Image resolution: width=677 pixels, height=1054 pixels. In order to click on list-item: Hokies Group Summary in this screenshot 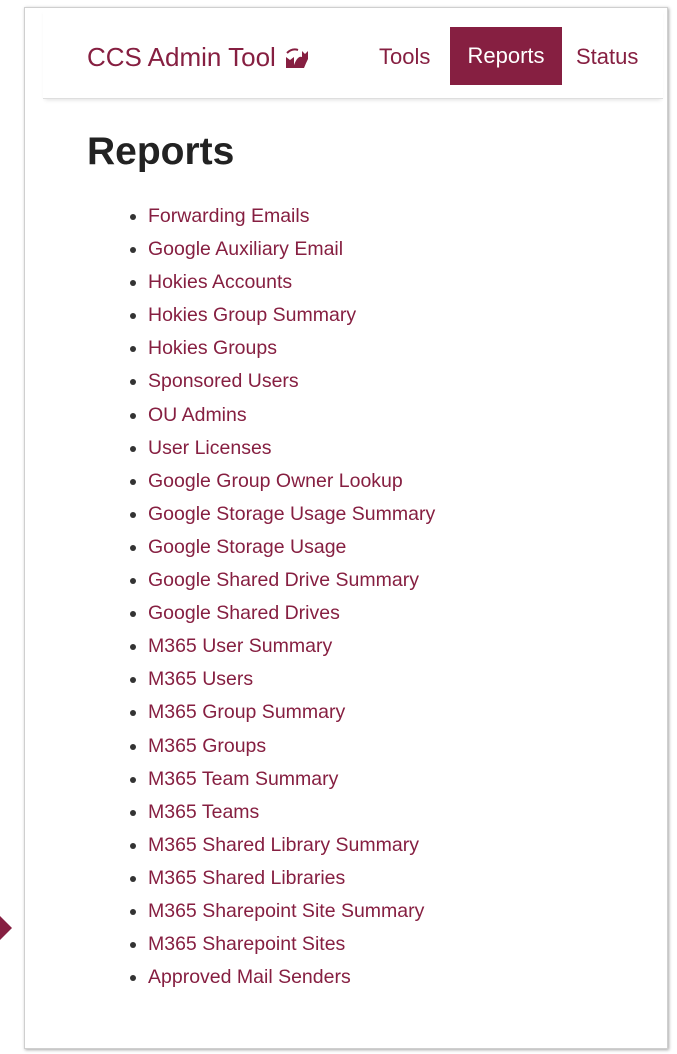, I will do `click(291, 315)`.